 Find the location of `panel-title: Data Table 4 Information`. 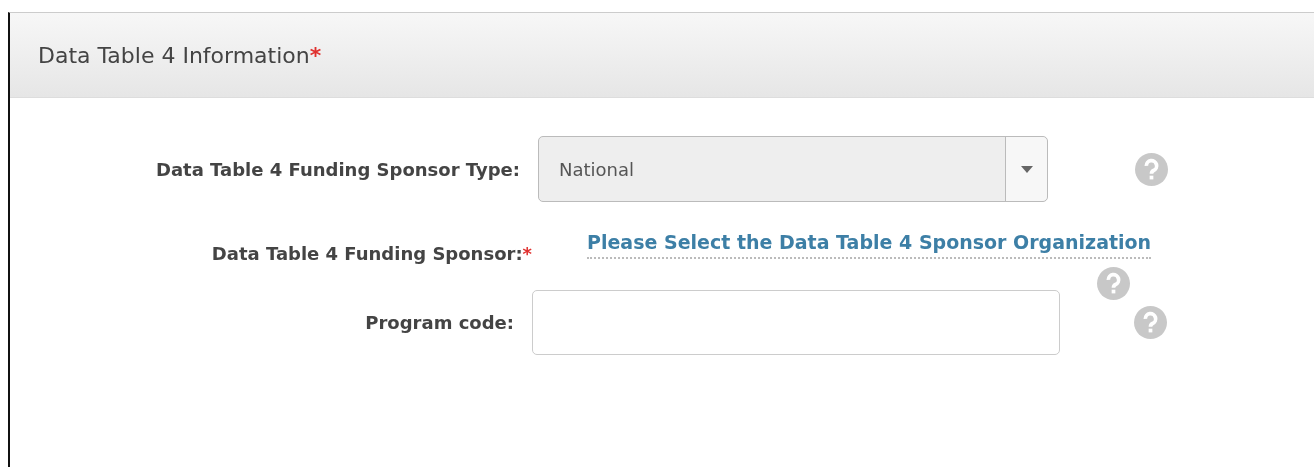

panel-title: Data Table 4 Information is located at coordinates (174, 55).